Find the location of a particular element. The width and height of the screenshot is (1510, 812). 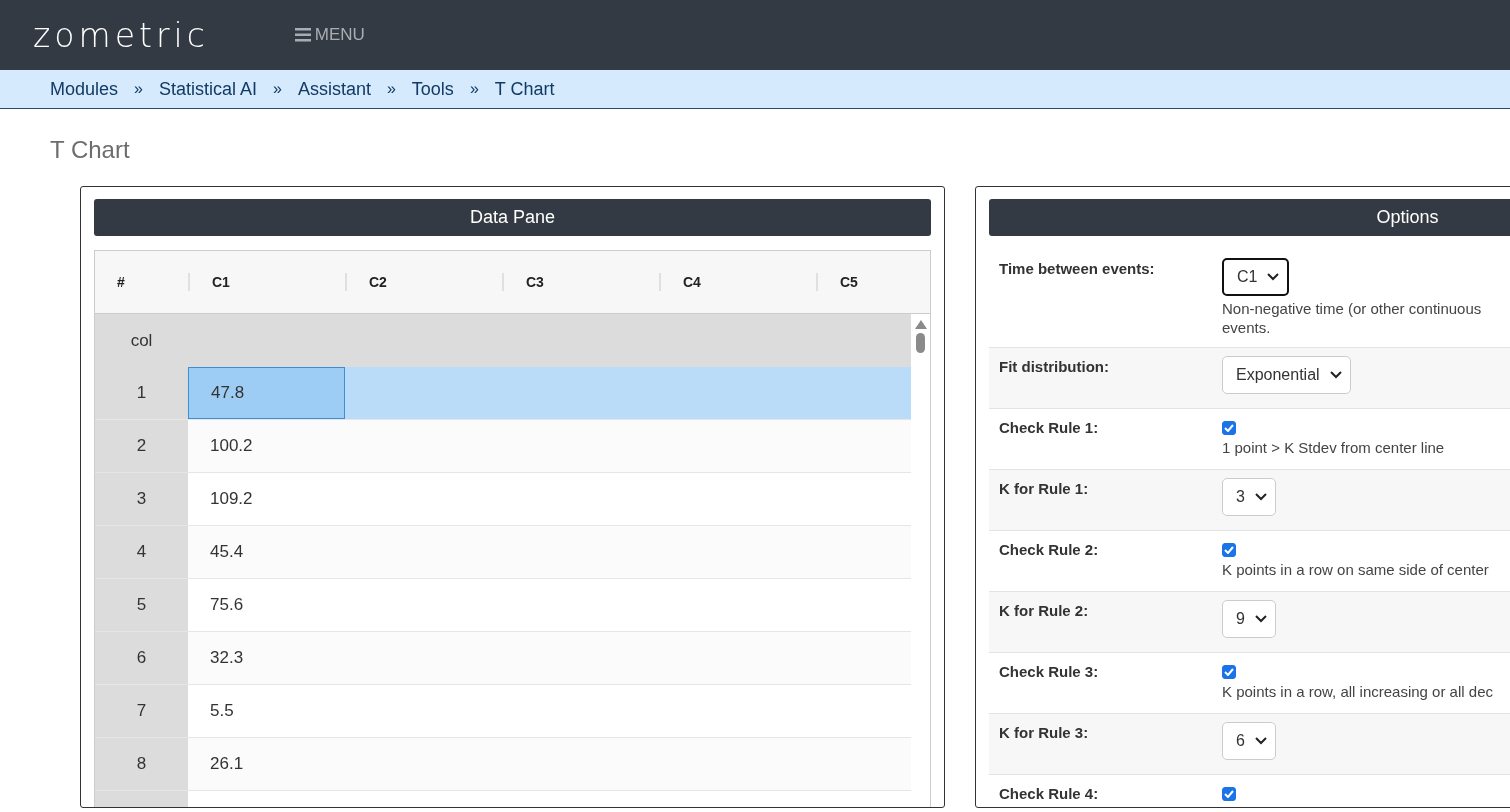

row-number: 3 is located at coordinates (141, 499).